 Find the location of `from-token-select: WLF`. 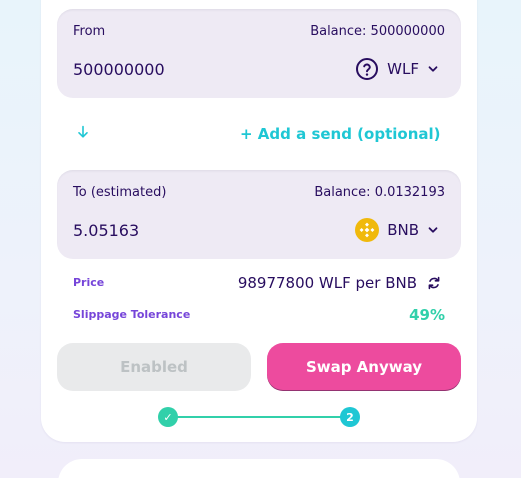

from-token-select: WLF is located at coordinates (397, 69).